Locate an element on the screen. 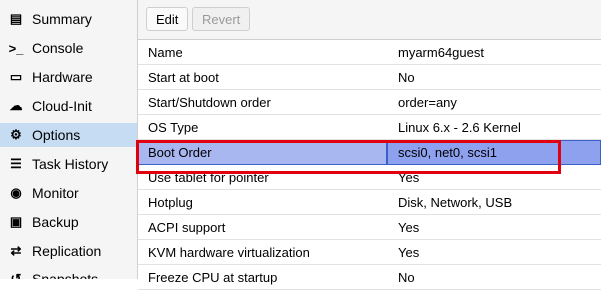 The image size is (601, 290). eye-icon: ◉ is located at coordinates (16, 192).